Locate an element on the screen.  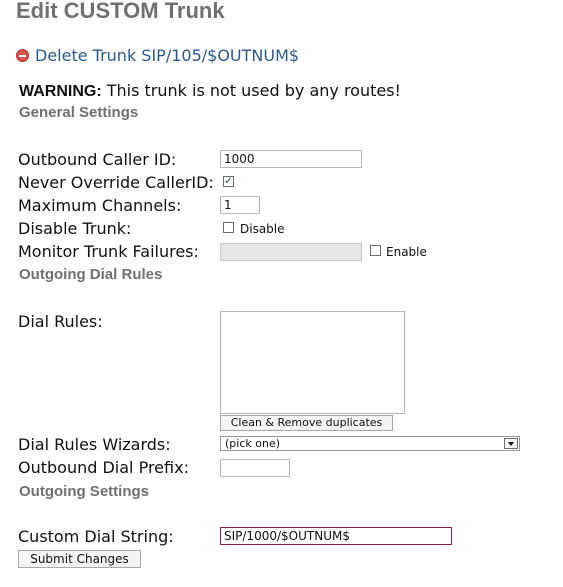
clean-remove-duplicates-button: Clean & Remove duplicates is located at coordinates (306, 423).